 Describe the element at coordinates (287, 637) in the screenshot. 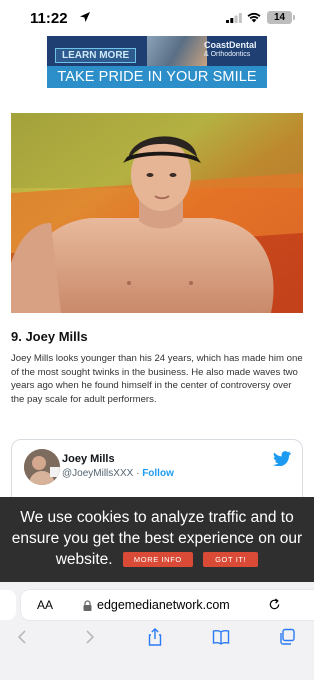

I see `tabs-icon` at that location.